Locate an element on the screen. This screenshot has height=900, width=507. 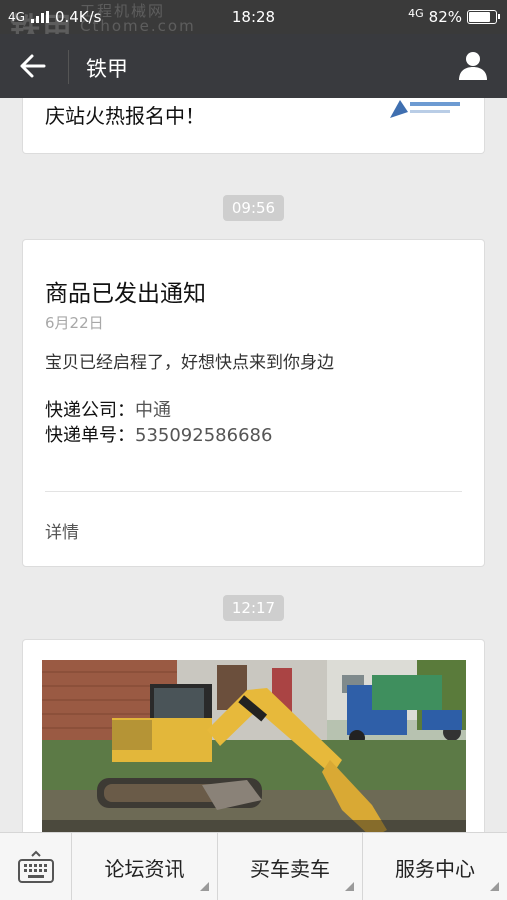
tracking-label: 快递单号： is located at coordinates (90, 435).